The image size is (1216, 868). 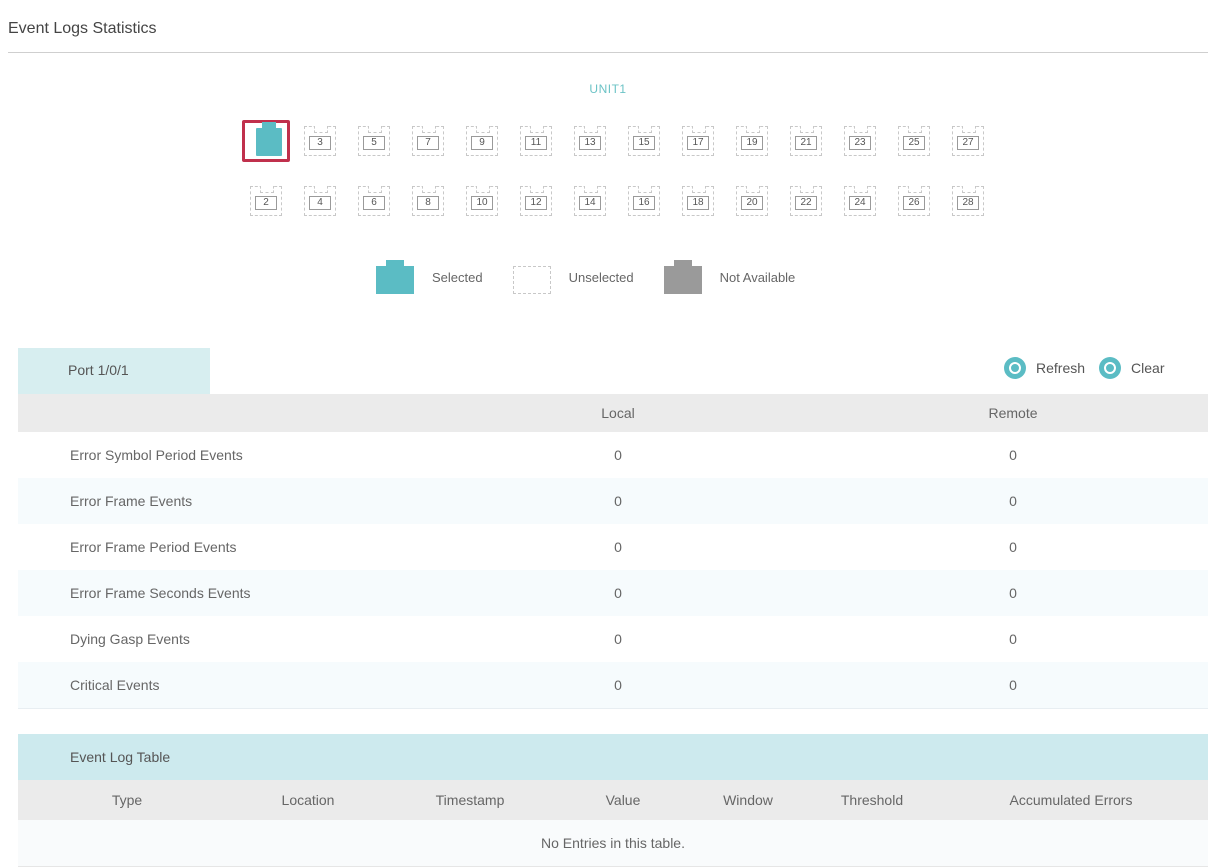 I want to click on port-2: 2, so click(x=266, y=201).